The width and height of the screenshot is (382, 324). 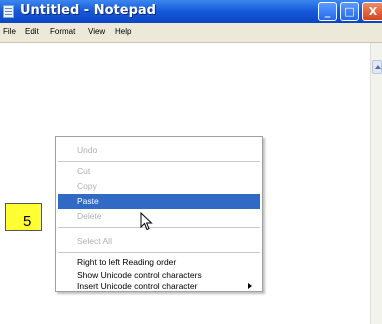 I want to click on close-icon: X, so click(x=373, y=11).